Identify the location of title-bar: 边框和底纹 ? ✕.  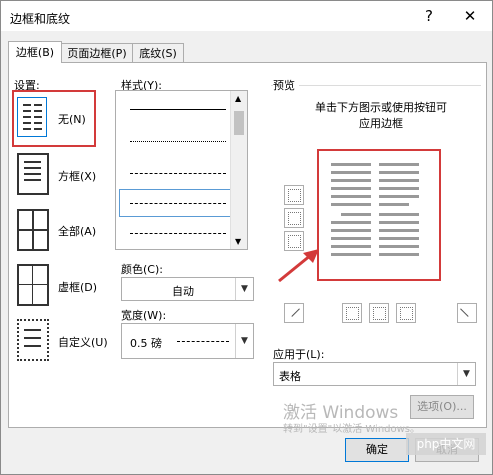
(246, 16).